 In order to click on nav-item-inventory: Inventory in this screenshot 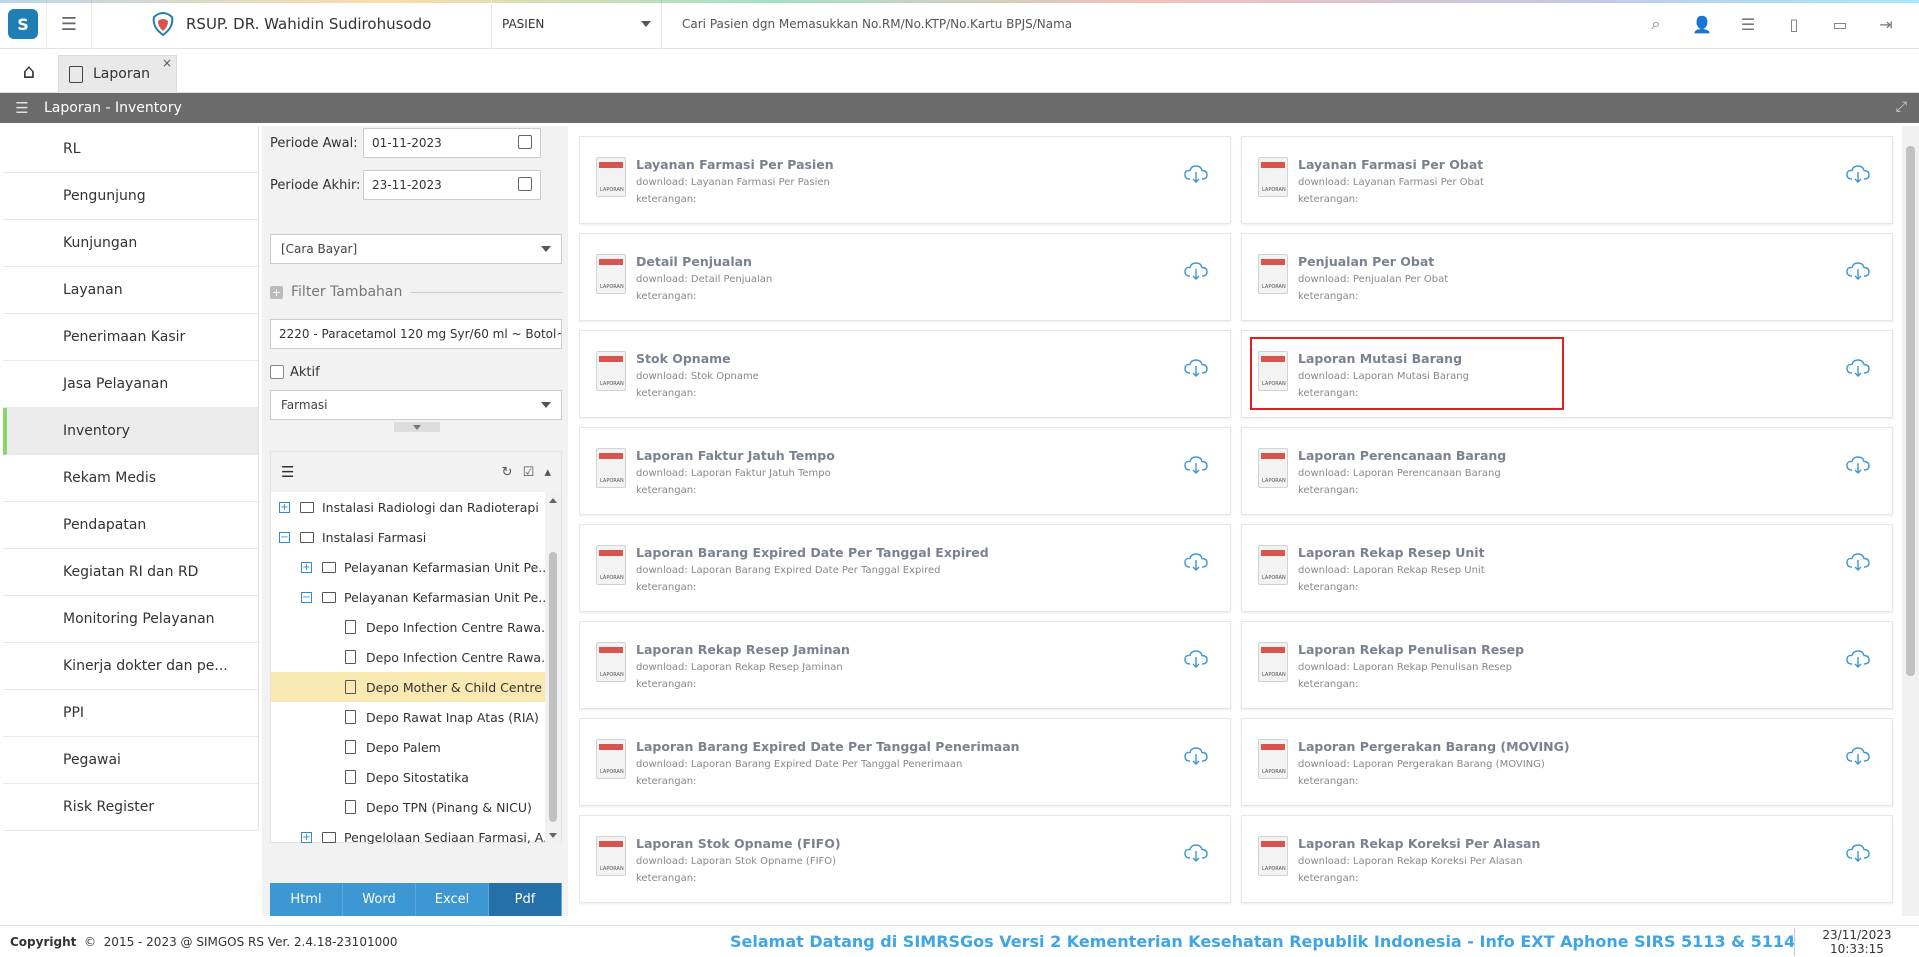, I will do `click(130, 431)`.